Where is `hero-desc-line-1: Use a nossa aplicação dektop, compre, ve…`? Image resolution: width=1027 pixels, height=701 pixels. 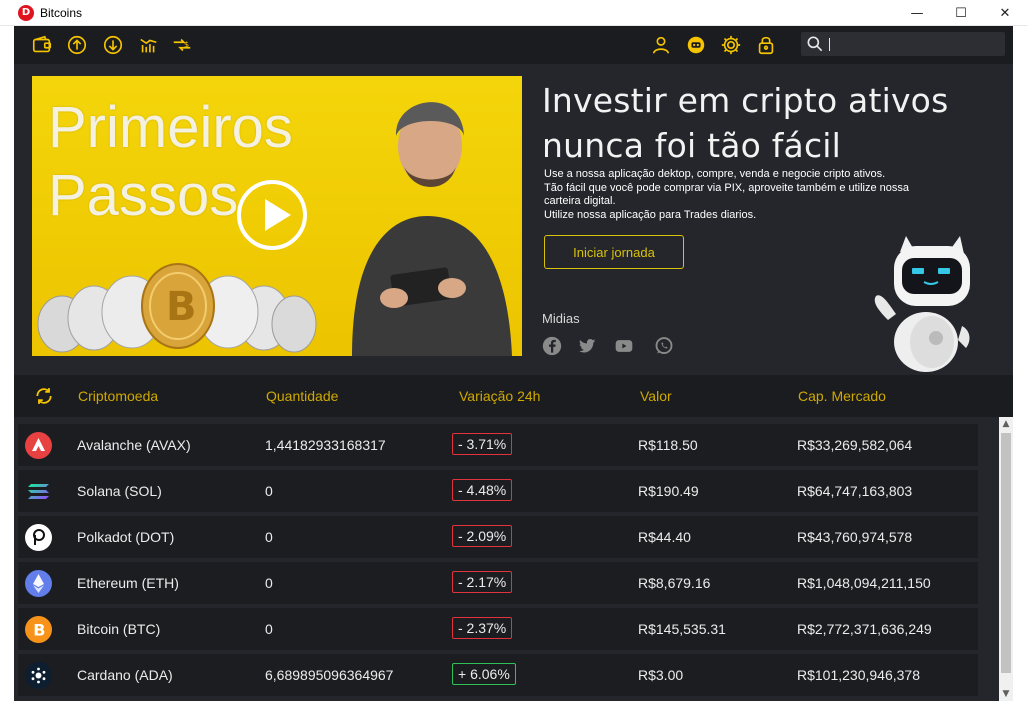 hero-desc-line-1: Use a nossa aplicação dektop, compre, ve… is located at coordinates (715, 174).